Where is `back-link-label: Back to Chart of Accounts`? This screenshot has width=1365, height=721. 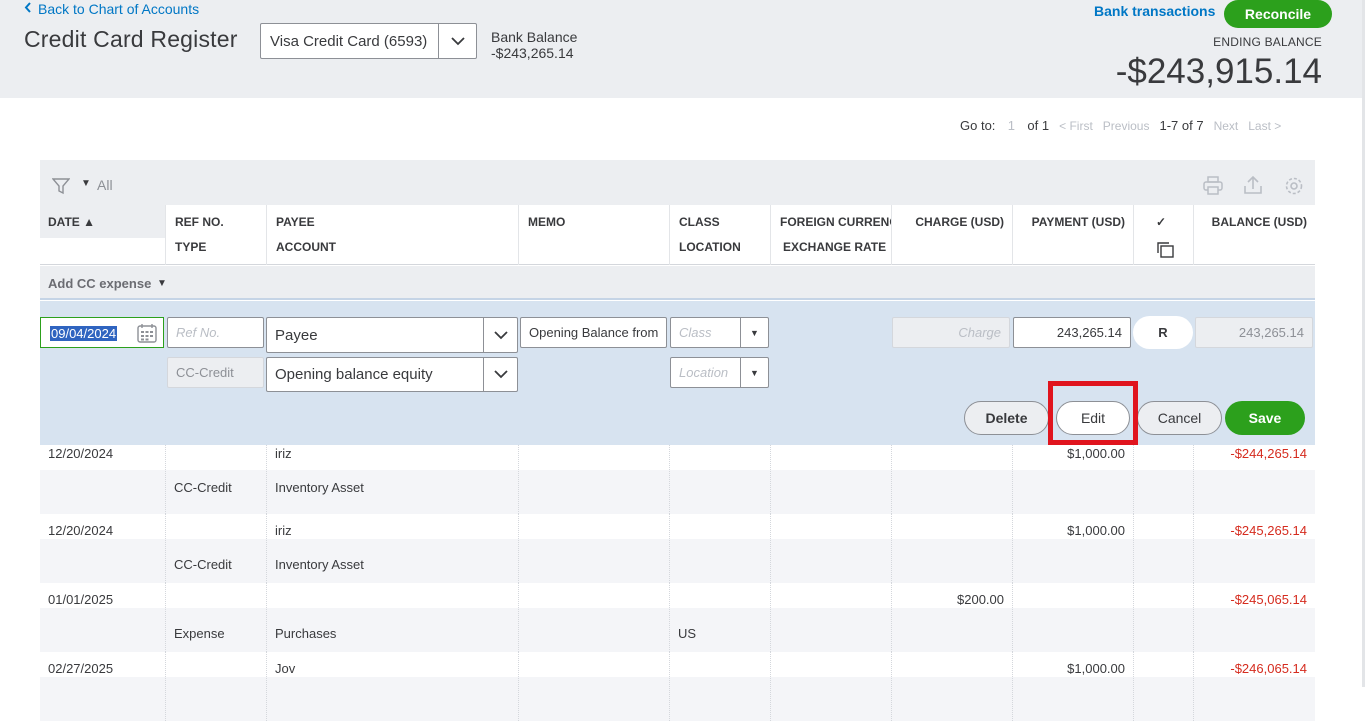
back-link-label: Back to Chart of Accounts is located at coordinates (119, 9).